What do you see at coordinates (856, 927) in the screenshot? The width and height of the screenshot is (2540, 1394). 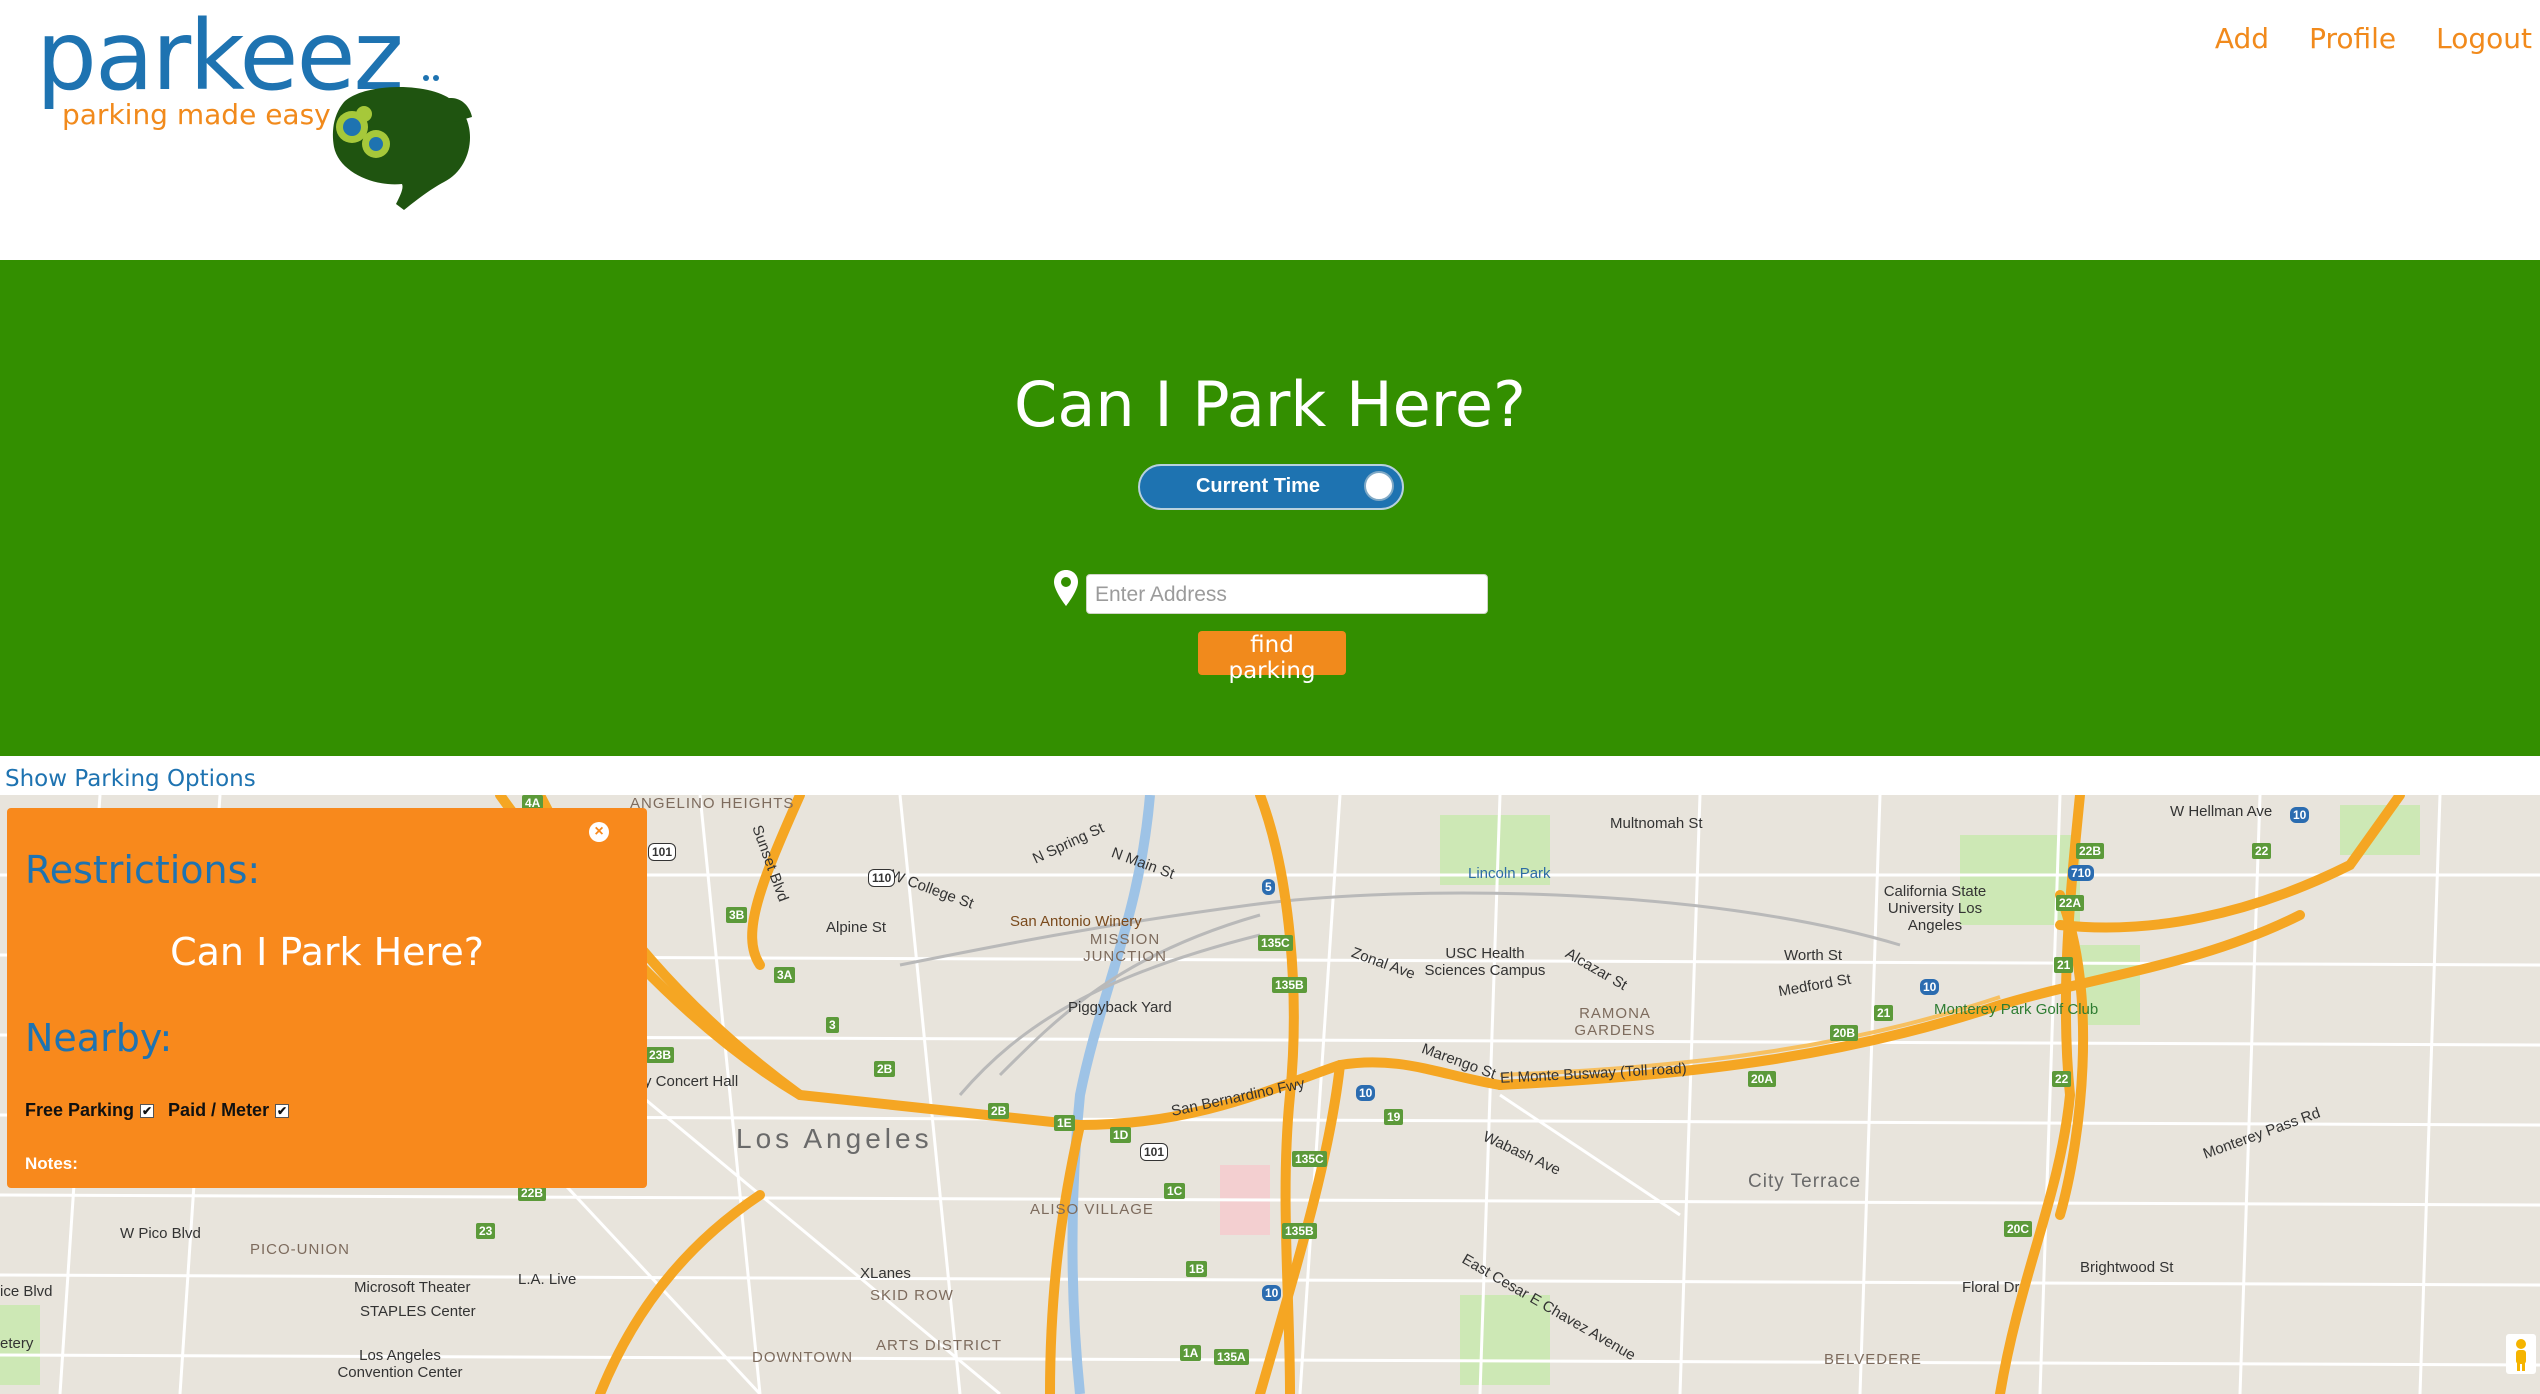 I see `map-label-alpine: Alpine St` at bounding box center [856, 927].